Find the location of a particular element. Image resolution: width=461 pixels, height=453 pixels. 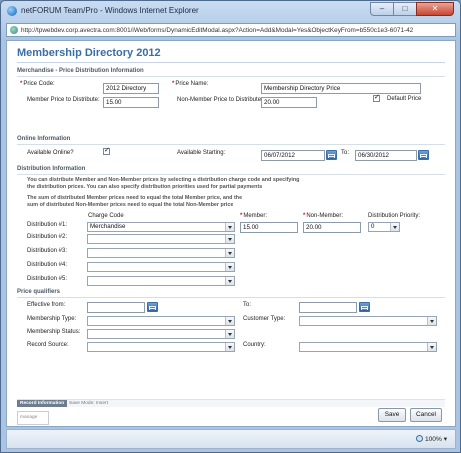

distribution-row-label: Distribution #4: is located at coordinates (47, 265).